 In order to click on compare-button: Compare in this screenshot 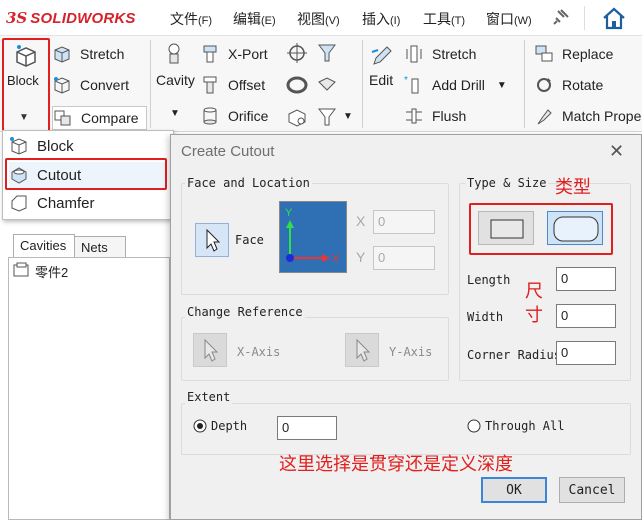, I will do `click(99, 118)`.